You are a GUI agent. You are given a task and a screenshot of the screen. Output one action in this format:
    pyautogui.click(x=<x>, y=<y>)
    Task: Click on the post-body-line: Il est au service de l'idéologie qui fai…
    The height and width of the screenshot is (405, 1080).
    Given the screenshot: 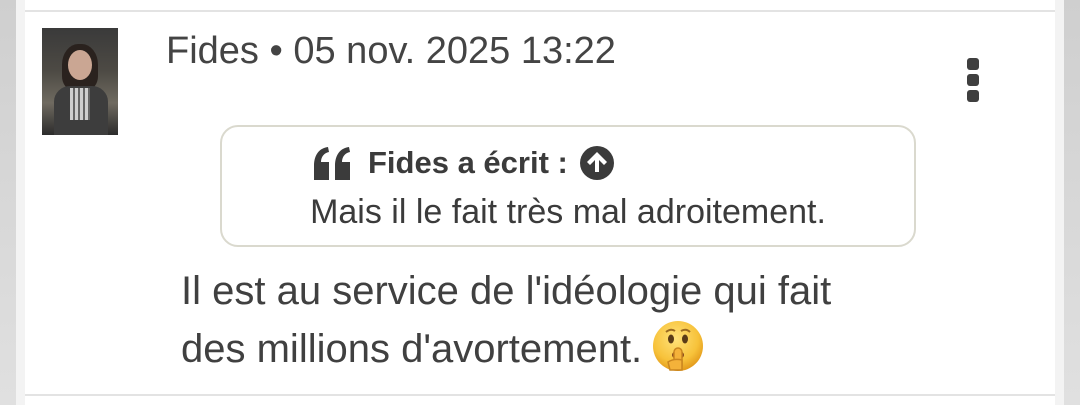 What is the action you would take?
    pyautogui.click(x=506, y=291)
    